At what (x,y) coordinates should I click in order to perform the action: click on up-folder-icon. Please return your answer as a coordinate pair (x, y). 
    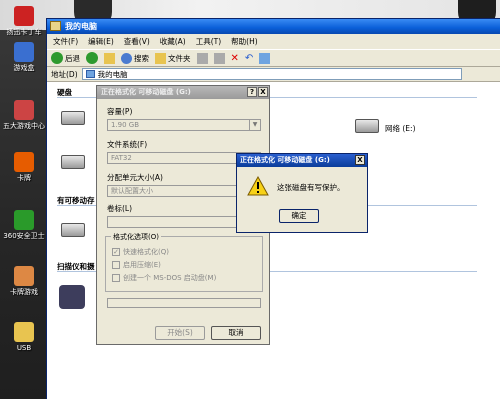
    Looking at the image, I should click on (109, 58).